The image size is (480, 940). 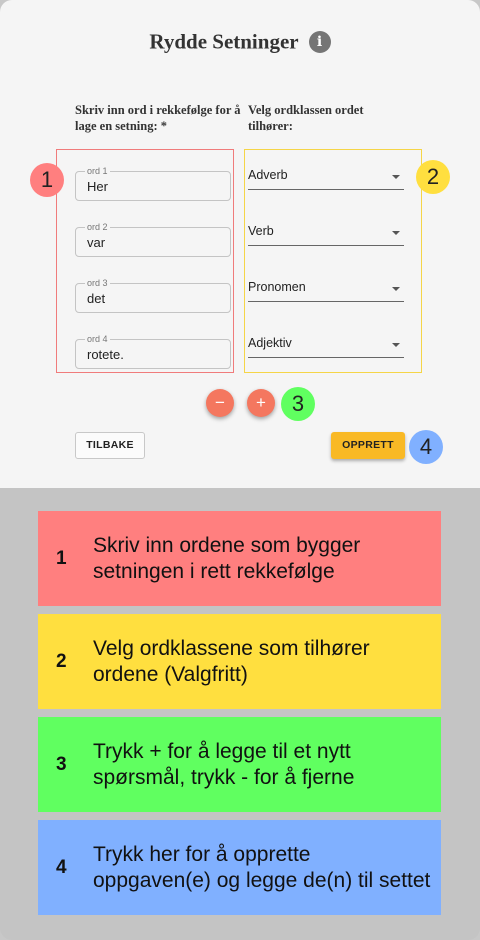 I want to click on word-field-1: ord 1 Her, so click(x=153, y=183).